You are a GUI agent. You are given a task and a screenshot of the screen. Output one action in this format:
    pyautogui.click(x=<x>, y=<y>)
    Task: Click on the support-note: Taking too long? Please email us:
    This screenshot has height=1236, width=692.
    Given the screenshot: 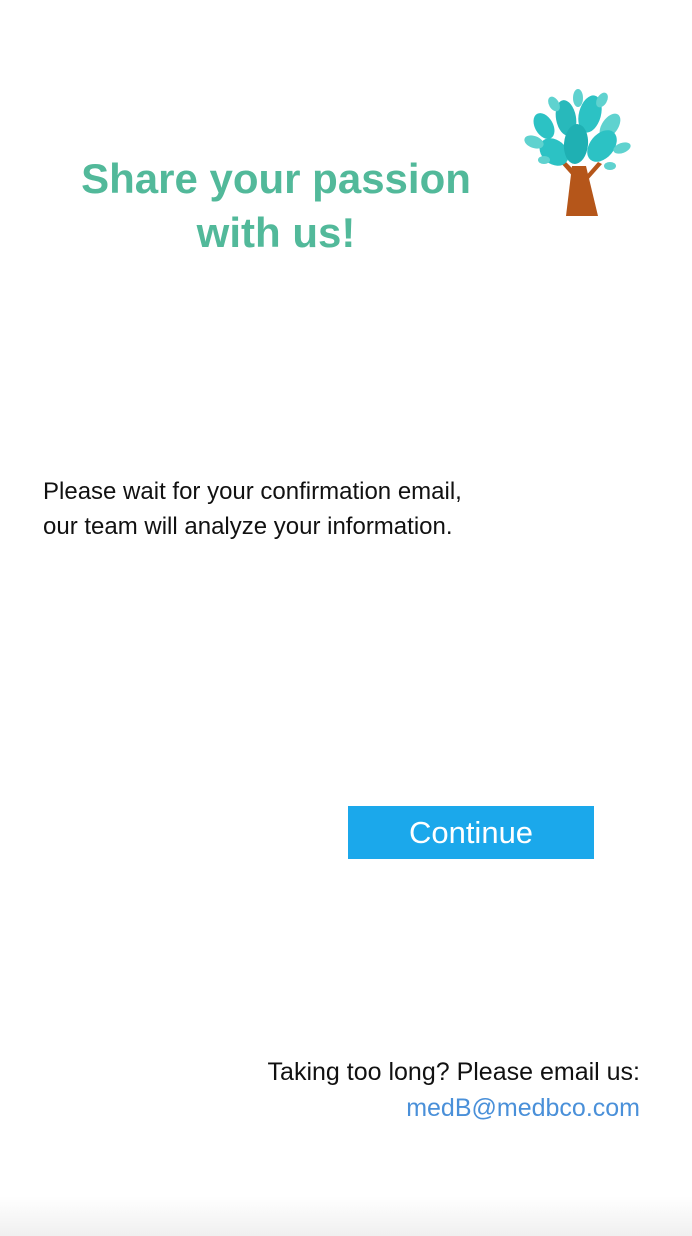 What is the action you would take?
    pyautogui.click(x=453, y=1072)
    